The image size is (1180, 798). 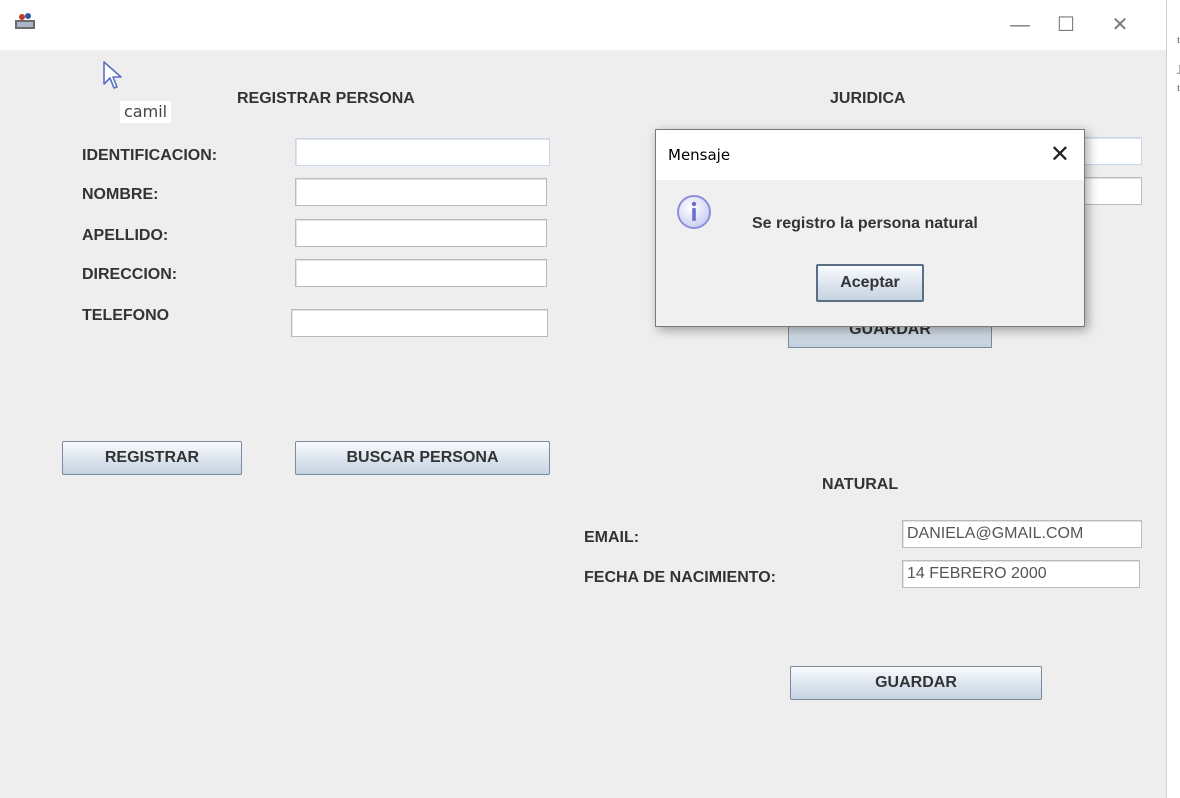 I want to click on apellido-input, so click(x=421, y=233).